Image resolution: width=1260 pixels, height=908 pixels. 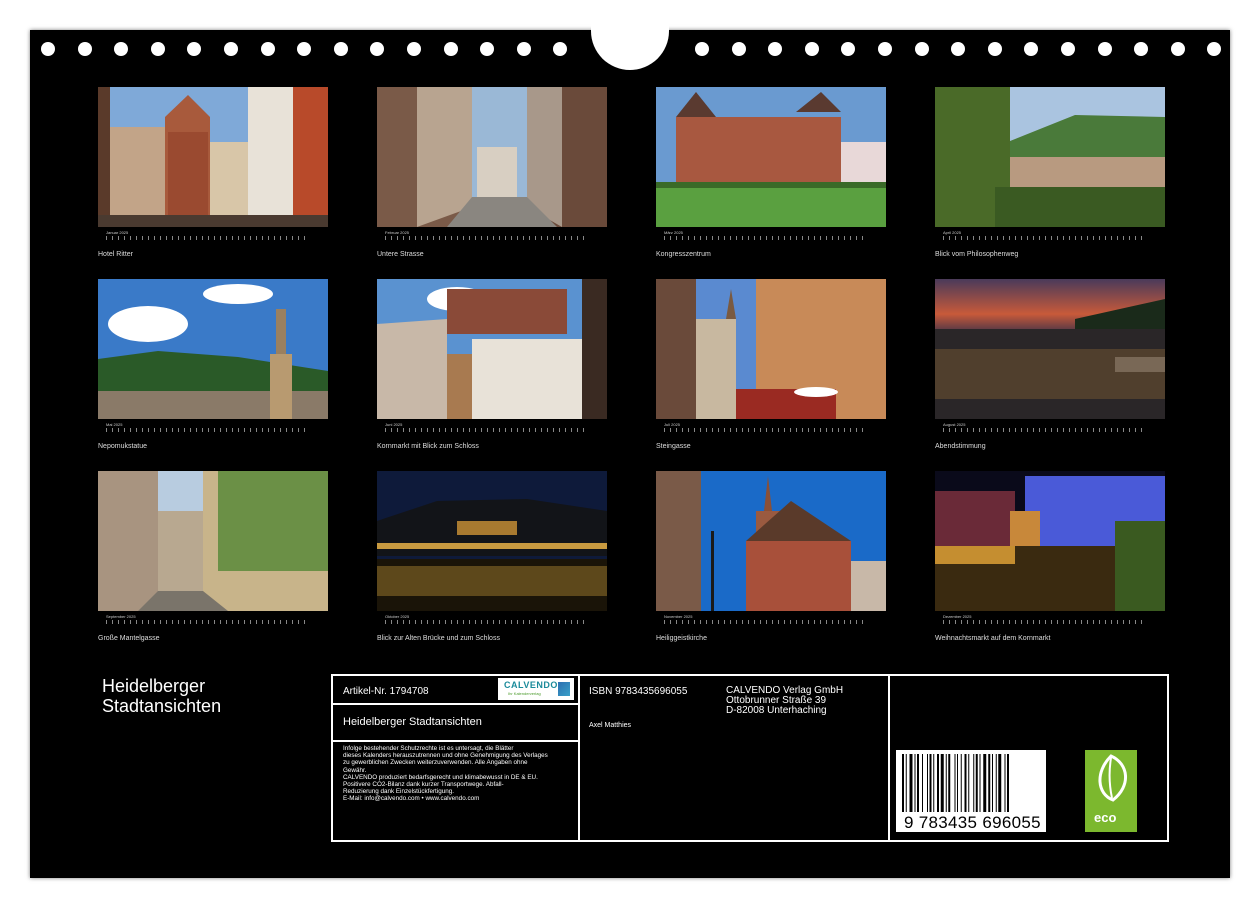 I want to click on logo-subtitle: Ihr Kalenderverlag, so click(x=524, y=693).